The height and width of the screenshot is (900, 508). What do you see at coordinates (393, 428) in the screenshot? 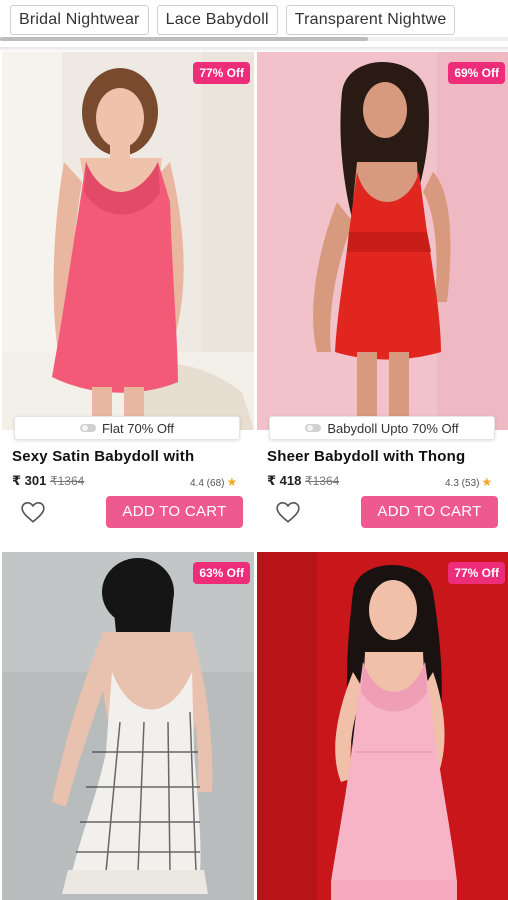
I see `offer-label: Babydoll Upto 70% Off` at bounding box center [393, 428].